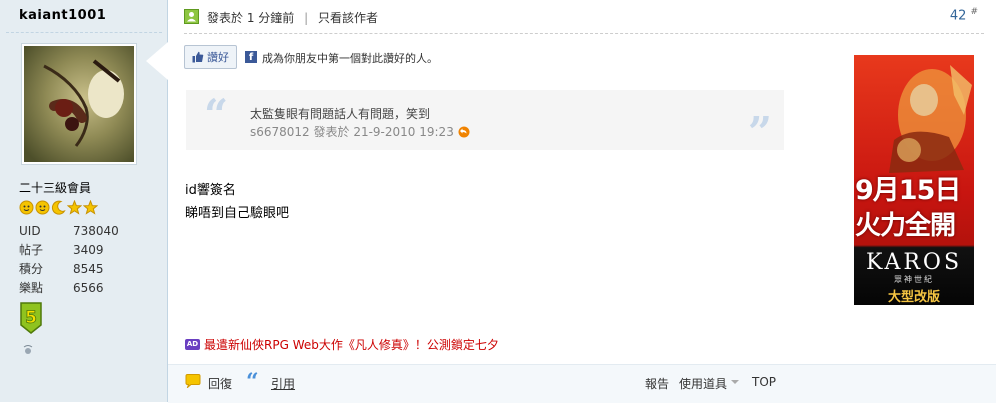 This screenshot has width=996, height=403. I want to click on floor-number: 42 #, so click(964, 15).